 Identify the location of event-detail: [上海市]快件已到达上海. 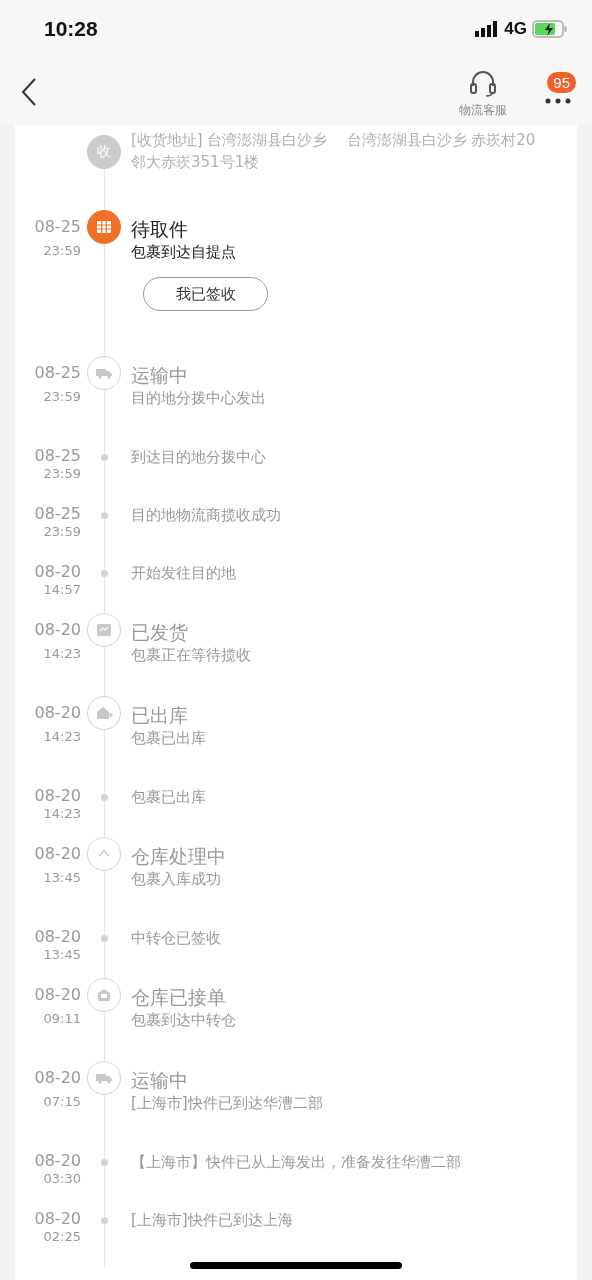
(212, 1220).